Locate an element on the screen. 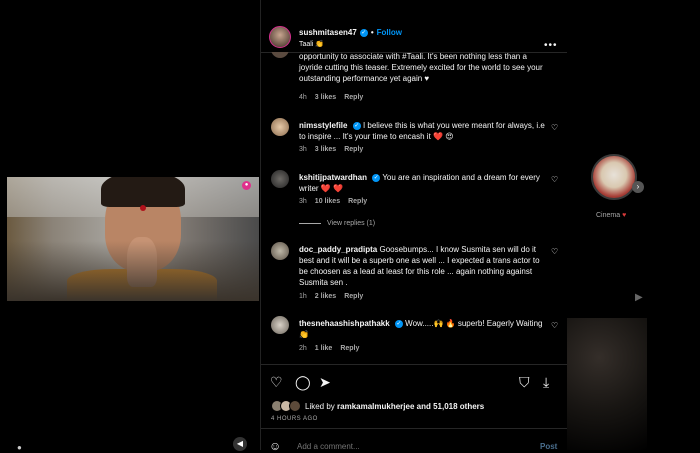 The height and width of the screenshot is (453, 700). channel-logo-icon: ● is located at coordinates (246, 185).